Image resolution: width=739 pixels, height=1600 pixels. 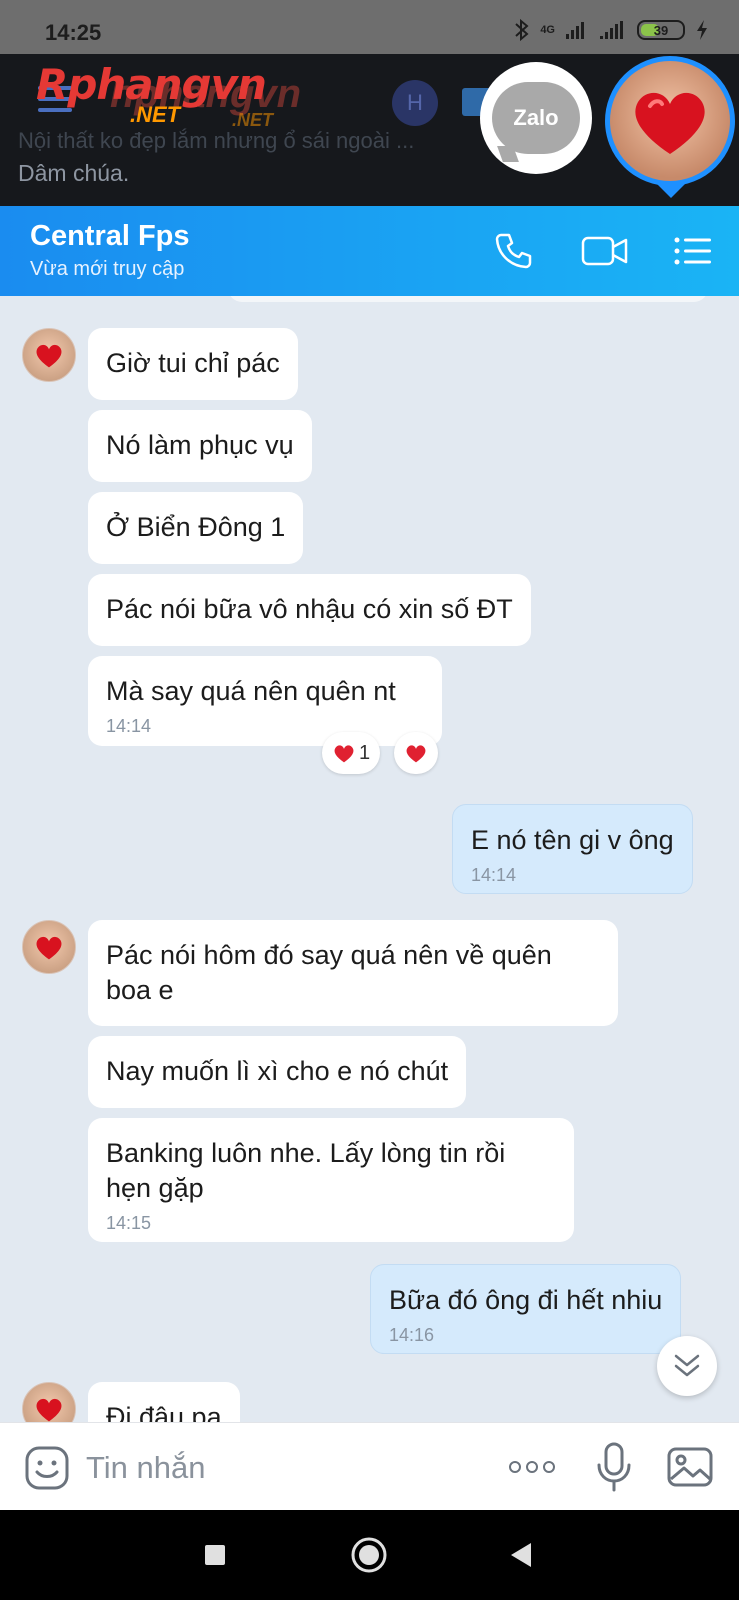 I want to click on heart-in-hands-icon, so click(x=670, y=123).